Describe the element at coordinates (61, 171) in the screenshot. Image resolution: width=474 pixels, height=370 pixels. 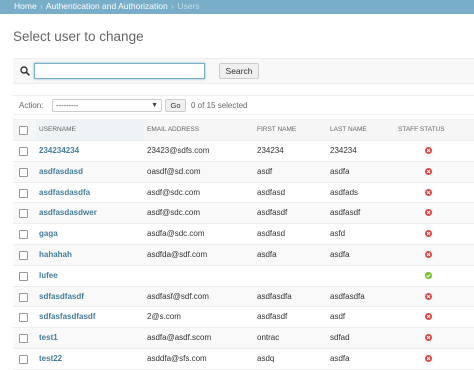
I see `username-link: asdfasdasd` at that location.